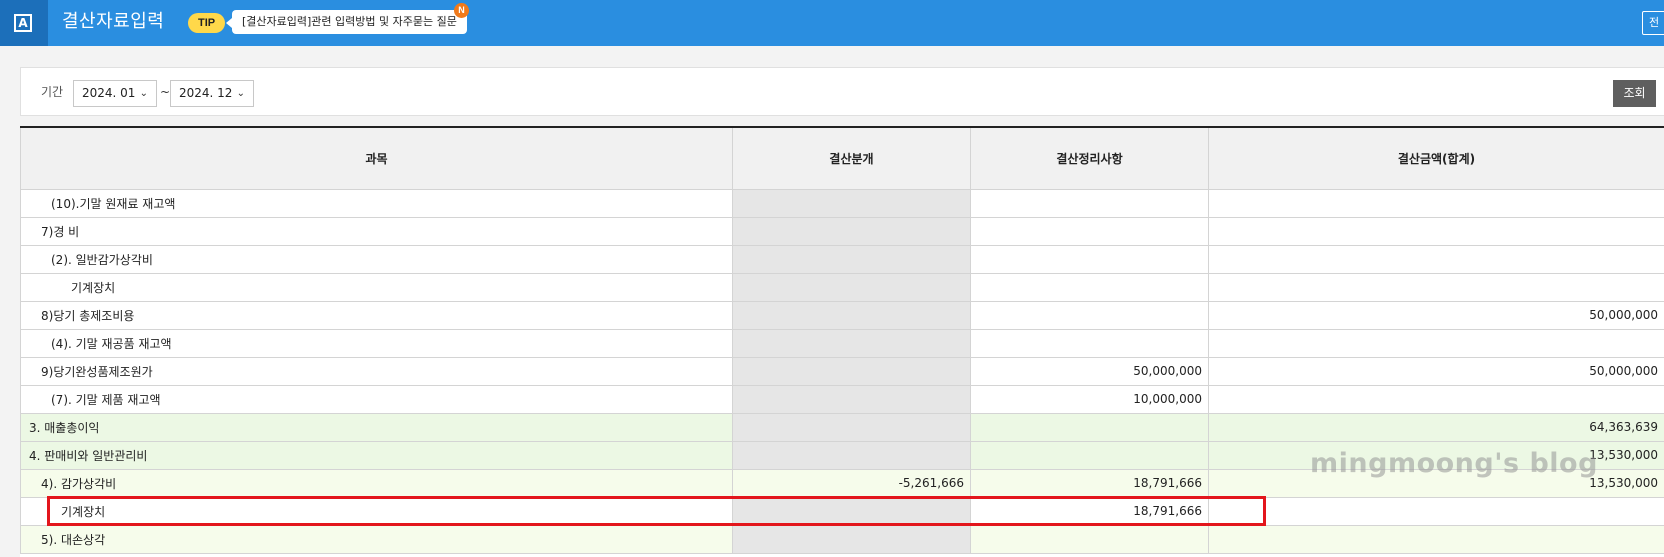 Image resolution: width=1664 pixels, height=557 pixels. Describe the element at coordinates (376, 427) in the screenshot. I see `account-cell: 3. 매출총이익` at that location.